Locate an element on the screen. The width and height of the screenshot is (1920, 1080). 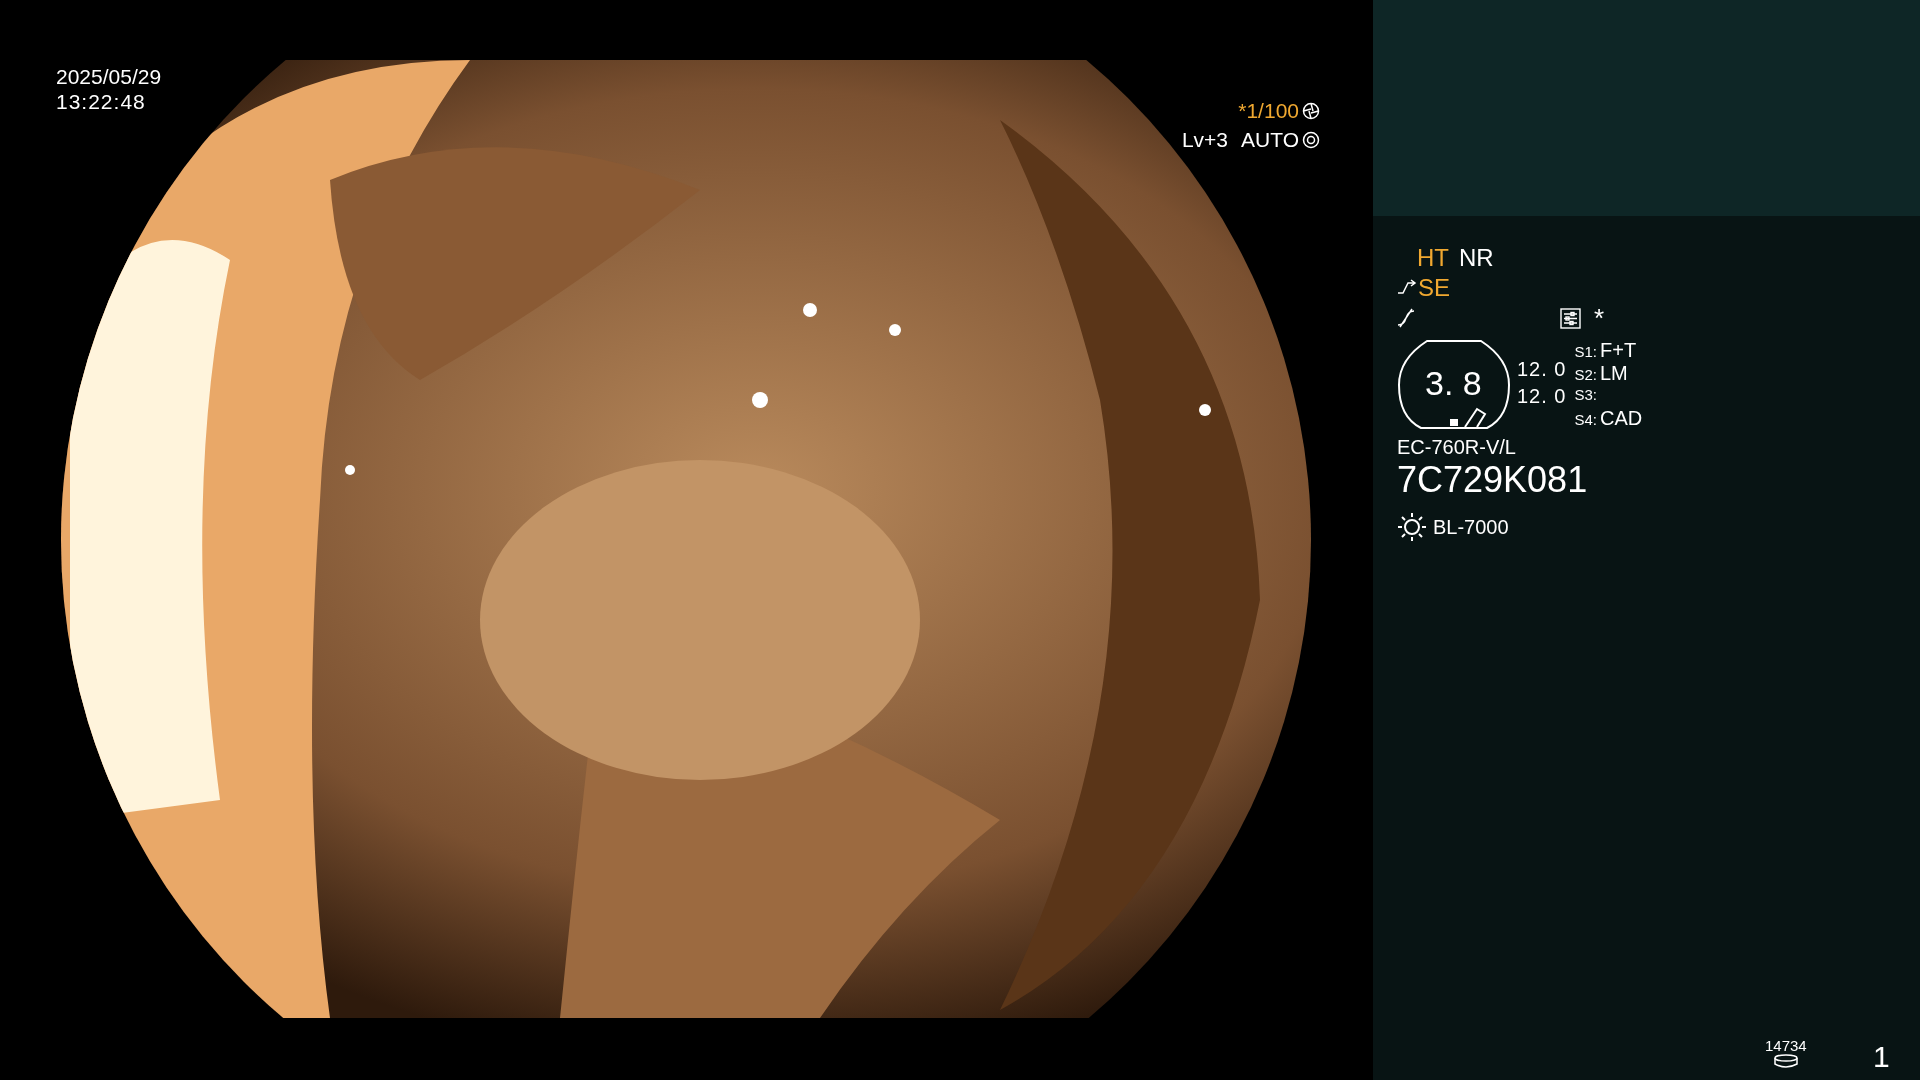
ramp-arrow-icon is located at coordinates (1407, 288).